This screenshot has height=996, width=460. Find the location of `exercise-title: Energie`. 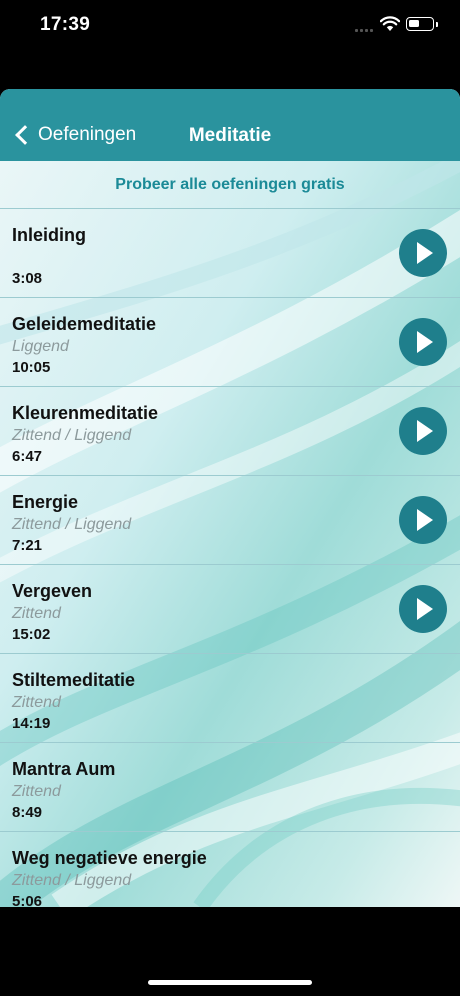

exercise-title: Energie is located at coordinates (45, 502).